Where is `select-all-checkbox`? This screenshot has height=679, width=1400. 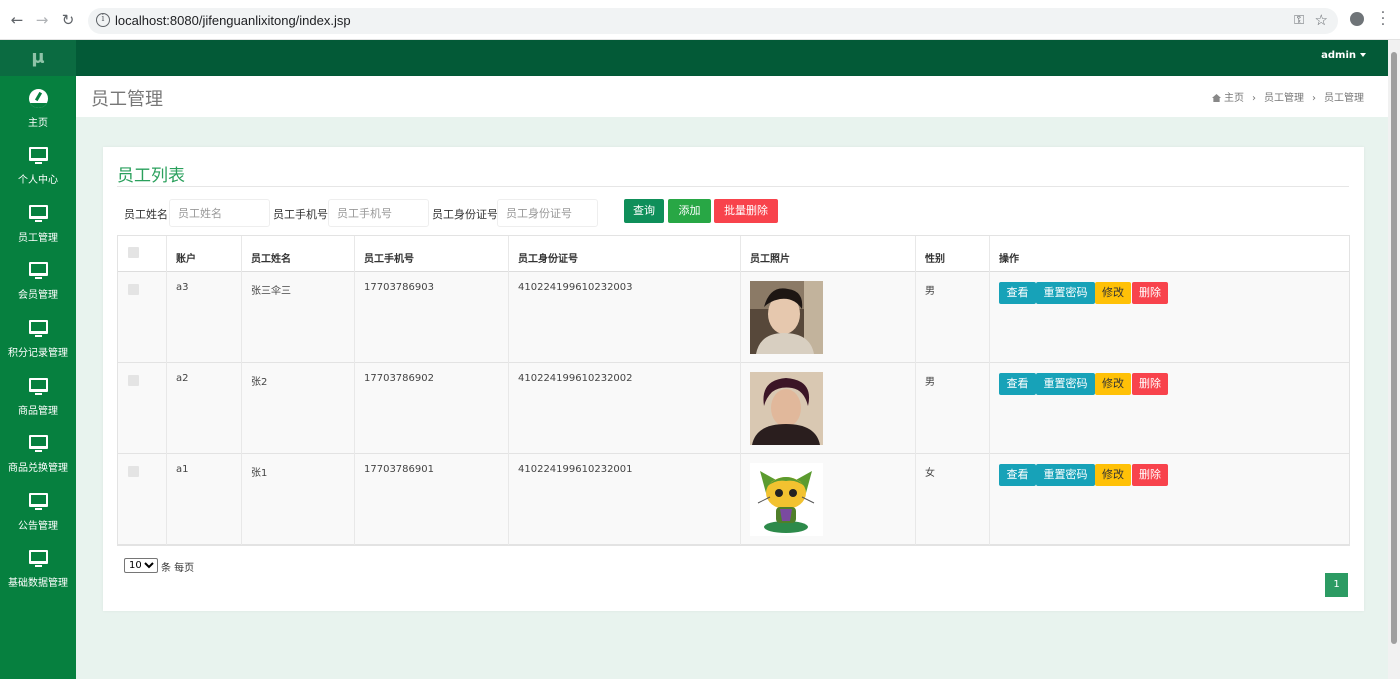 select-all-checkbox is located at coordinates (133, 252).